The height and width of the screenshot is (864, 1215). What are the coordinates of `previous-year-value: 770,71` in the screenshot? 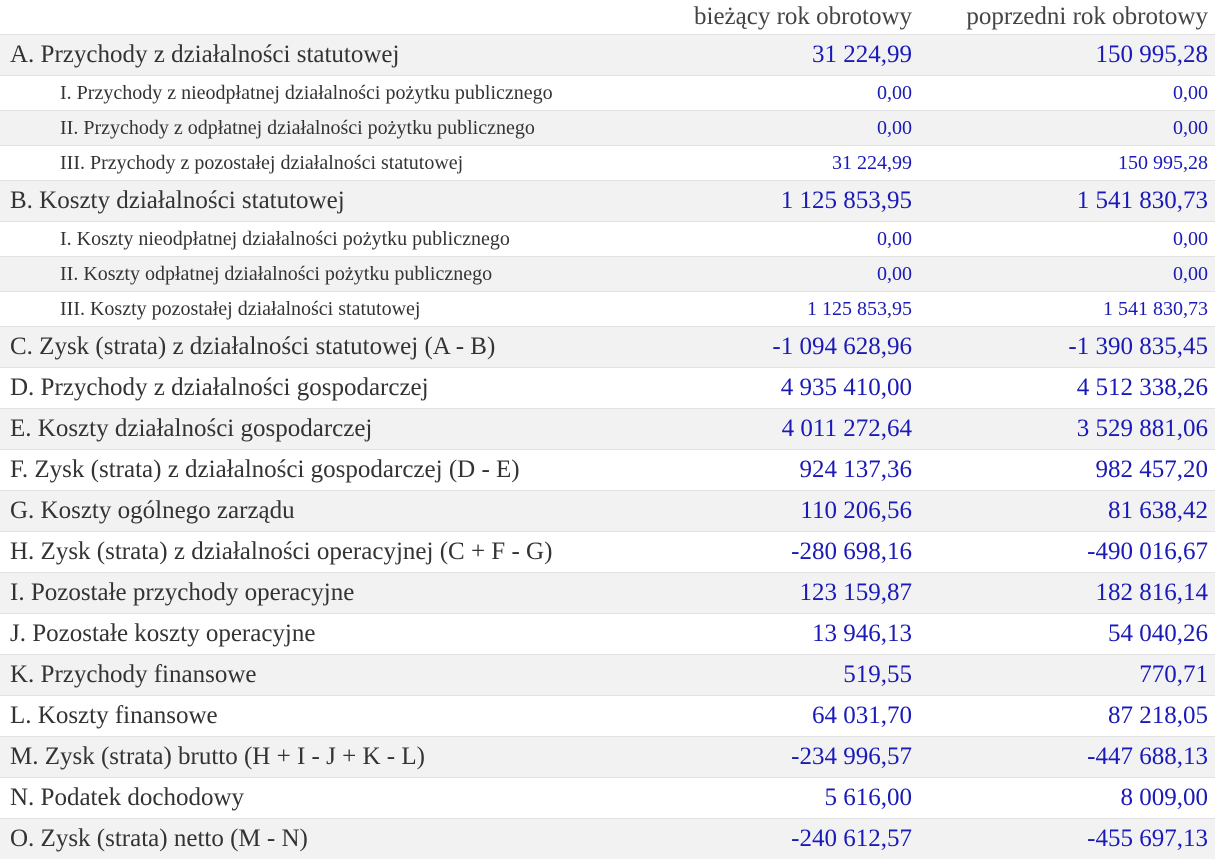 It's located at (1067, 675).